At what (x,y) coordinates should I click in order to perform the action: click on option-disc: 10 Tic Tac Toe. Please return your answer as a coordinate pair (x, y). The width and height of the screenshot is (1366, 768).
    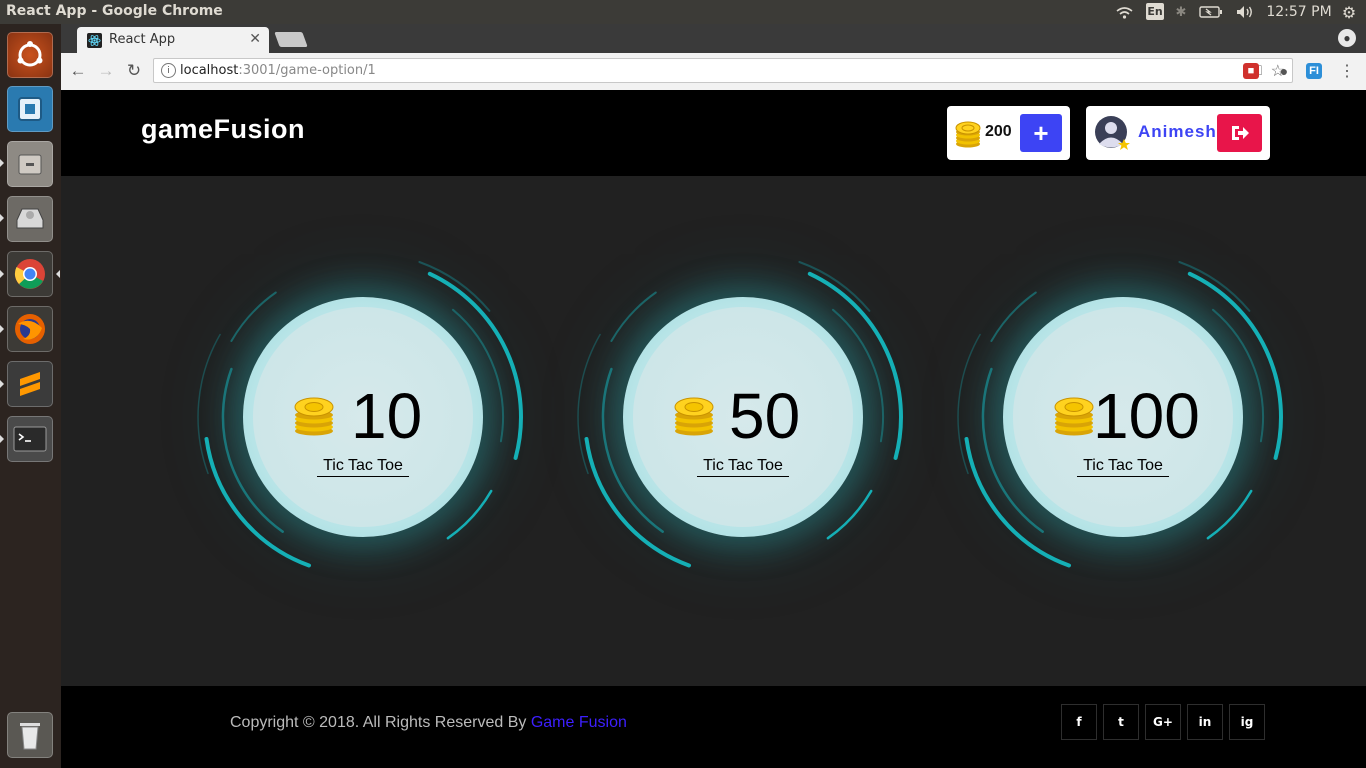
    Looking at the image, I should click on (363, 417).